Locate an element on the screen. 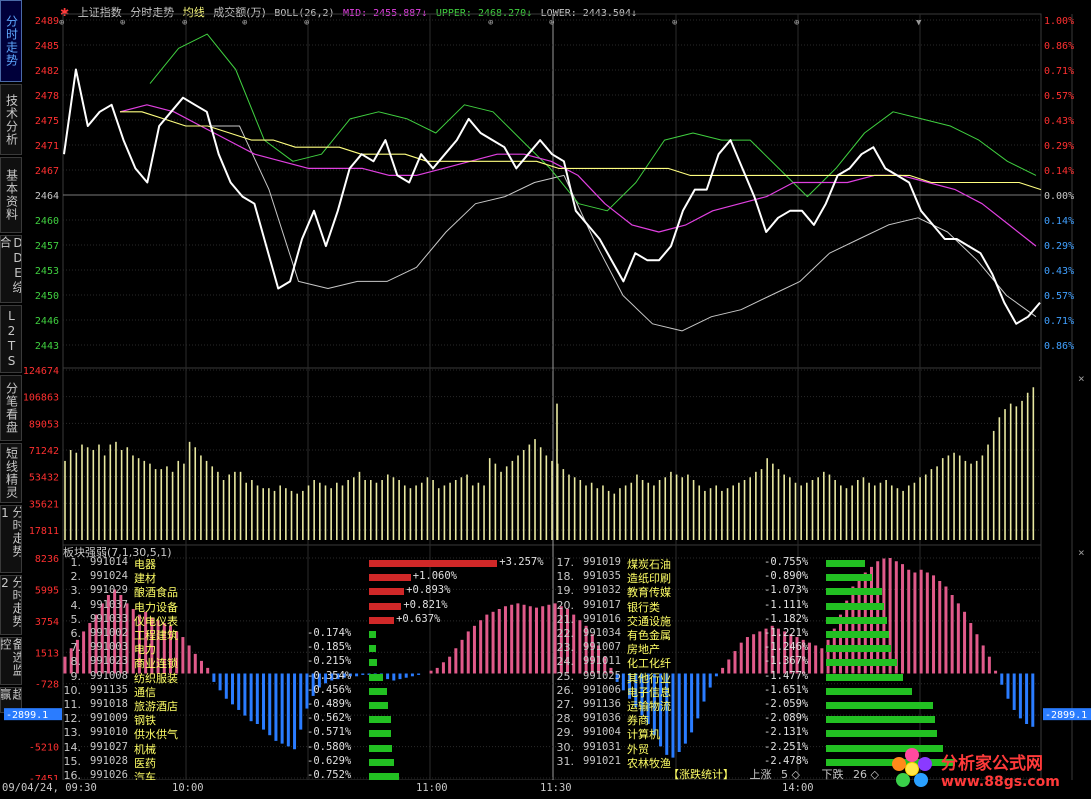 This screenshot has width=1091, height=799. percent-tick-label: 0.71% is located at coordinates (1059, 321).